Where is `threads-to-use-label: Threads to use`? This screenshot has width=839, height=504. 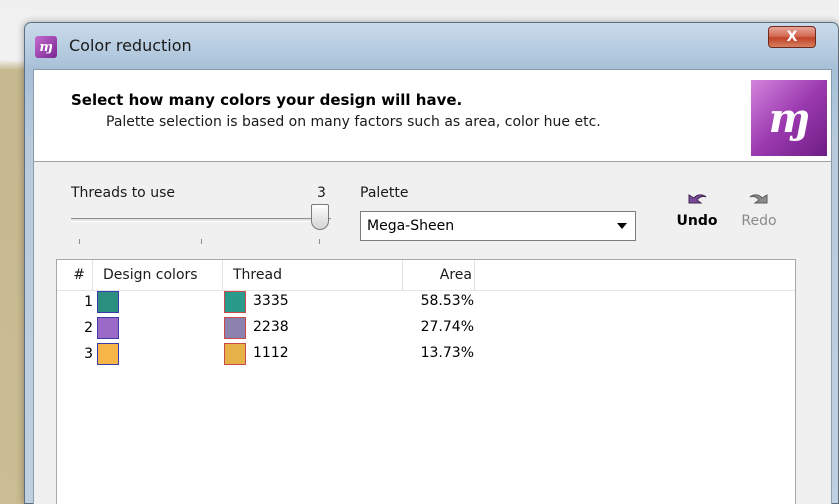 threads-to-use-label: Threads to use is located at coordinates (123, 193).